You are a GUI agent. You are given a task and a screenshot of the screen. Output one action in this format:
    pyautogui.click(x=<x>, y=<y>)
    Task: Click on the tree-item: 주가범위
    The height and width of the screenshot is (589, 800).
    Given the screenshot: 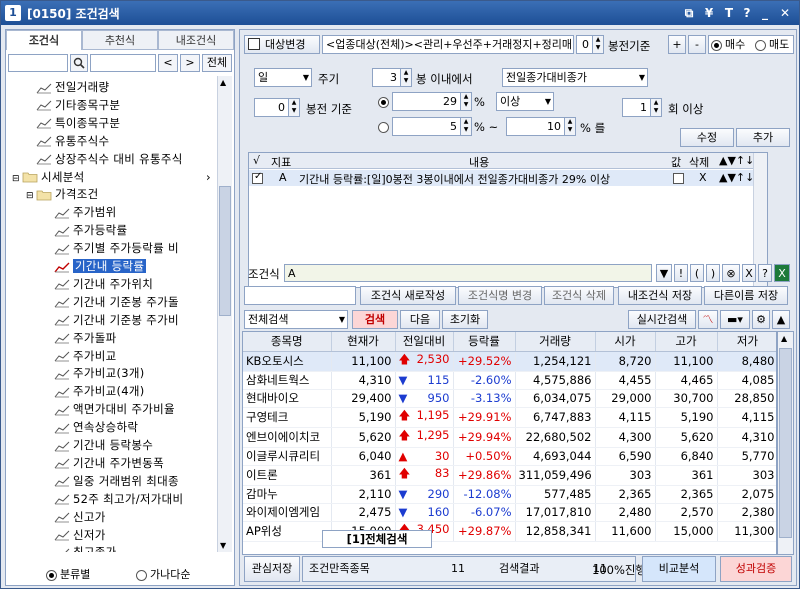 What is the action you would take?
    pyautogui.click(x=85, y=212)
    